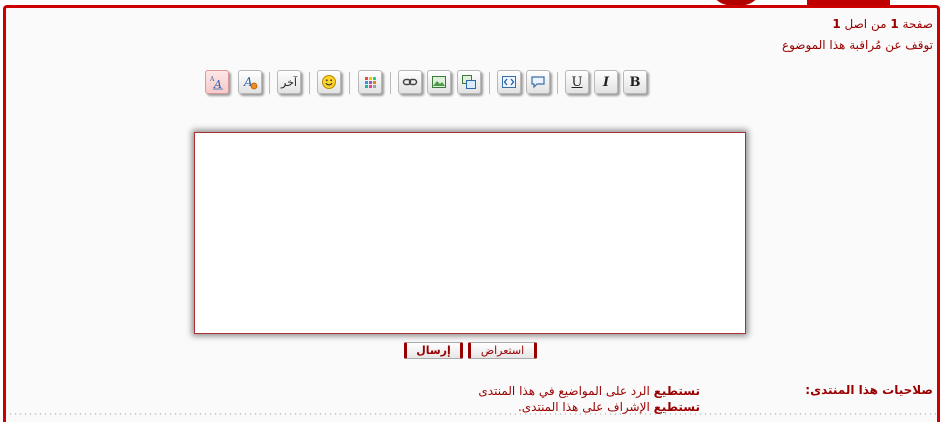 Image resolution: width=942 pixels, height=422 pixels. I want to click on editor-toolbar: B I U آخر A A A, so click(471, 85).